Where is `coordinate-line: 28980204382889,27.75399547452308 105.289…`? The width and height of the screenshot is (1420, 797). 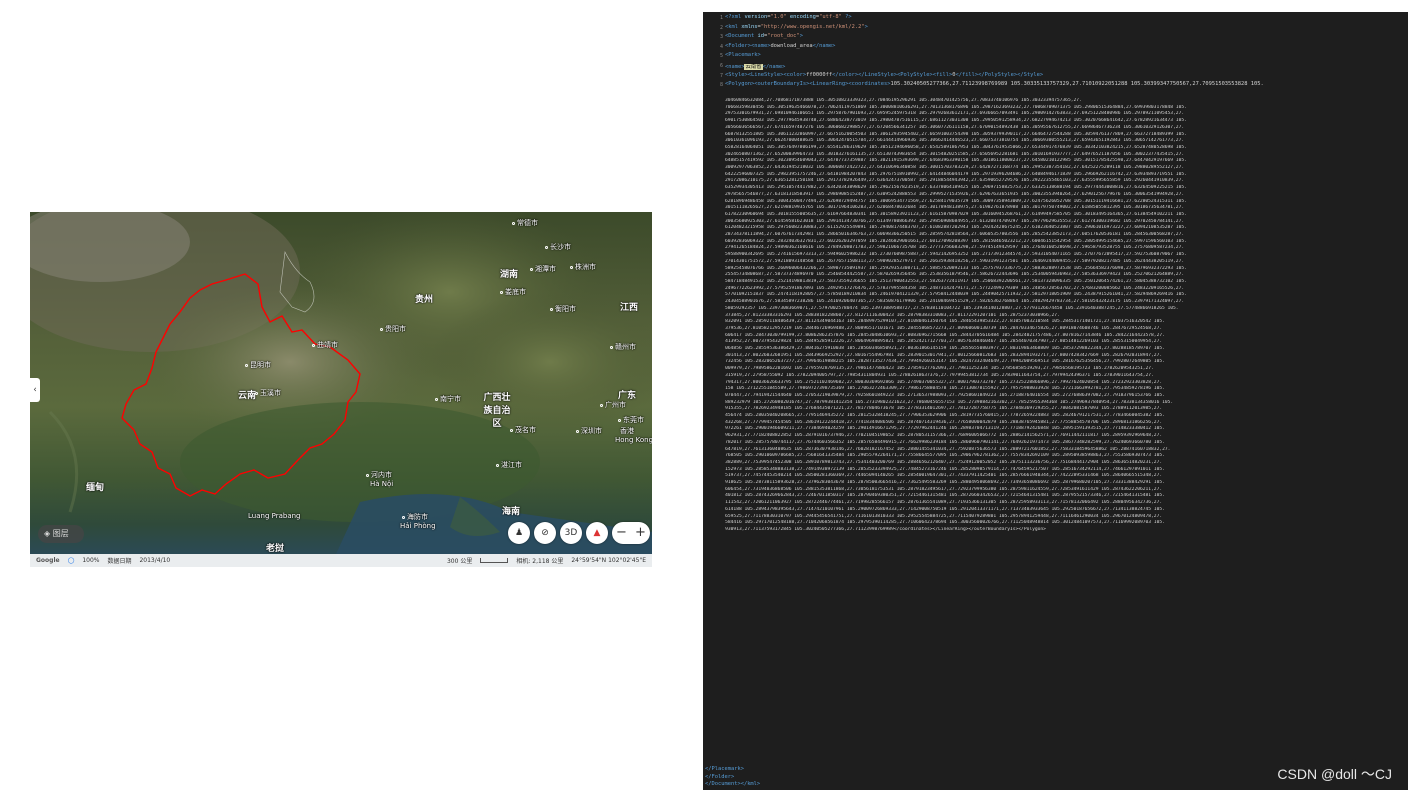 coordinate-line: 28980204382889,27.75399547452308 105.289… is located at coordinates (944, 462).